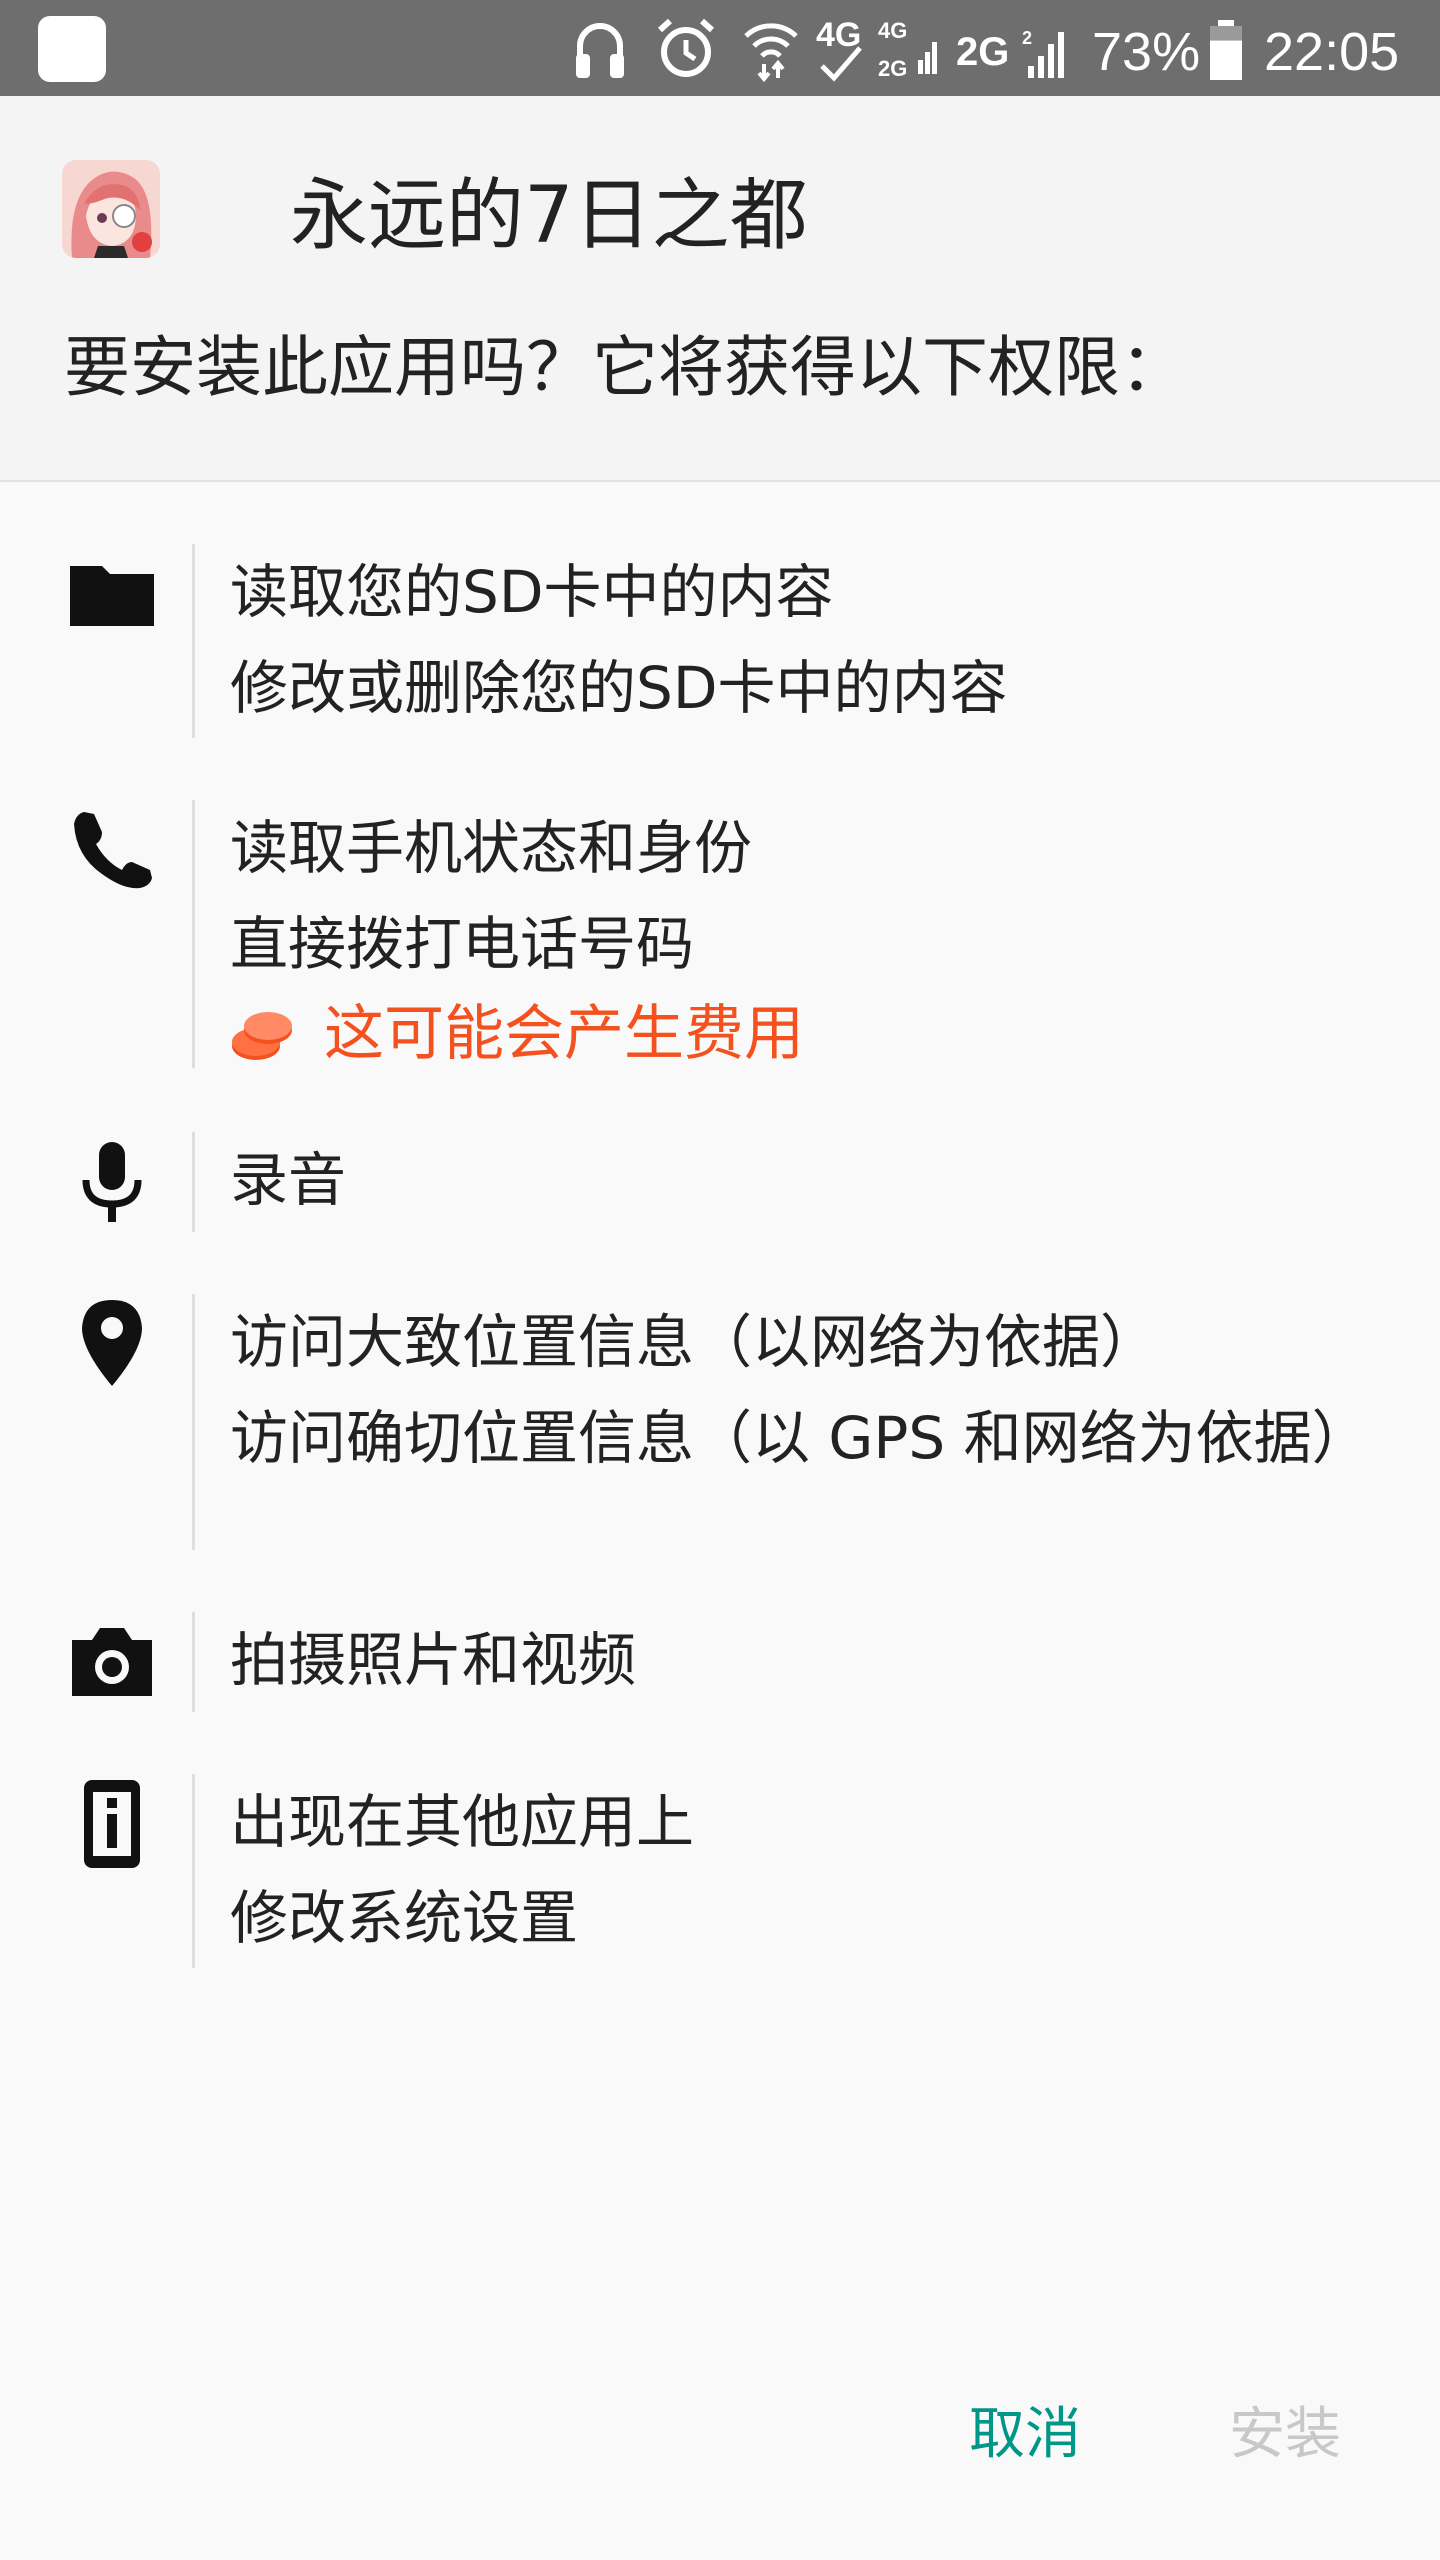 Image resolution: width=1440 pixels, height=2560 pixels. What do you see at coordinates (892, 68) in the screenshot?
I see `svg-text: 2G` at bounding box center [892, 68].